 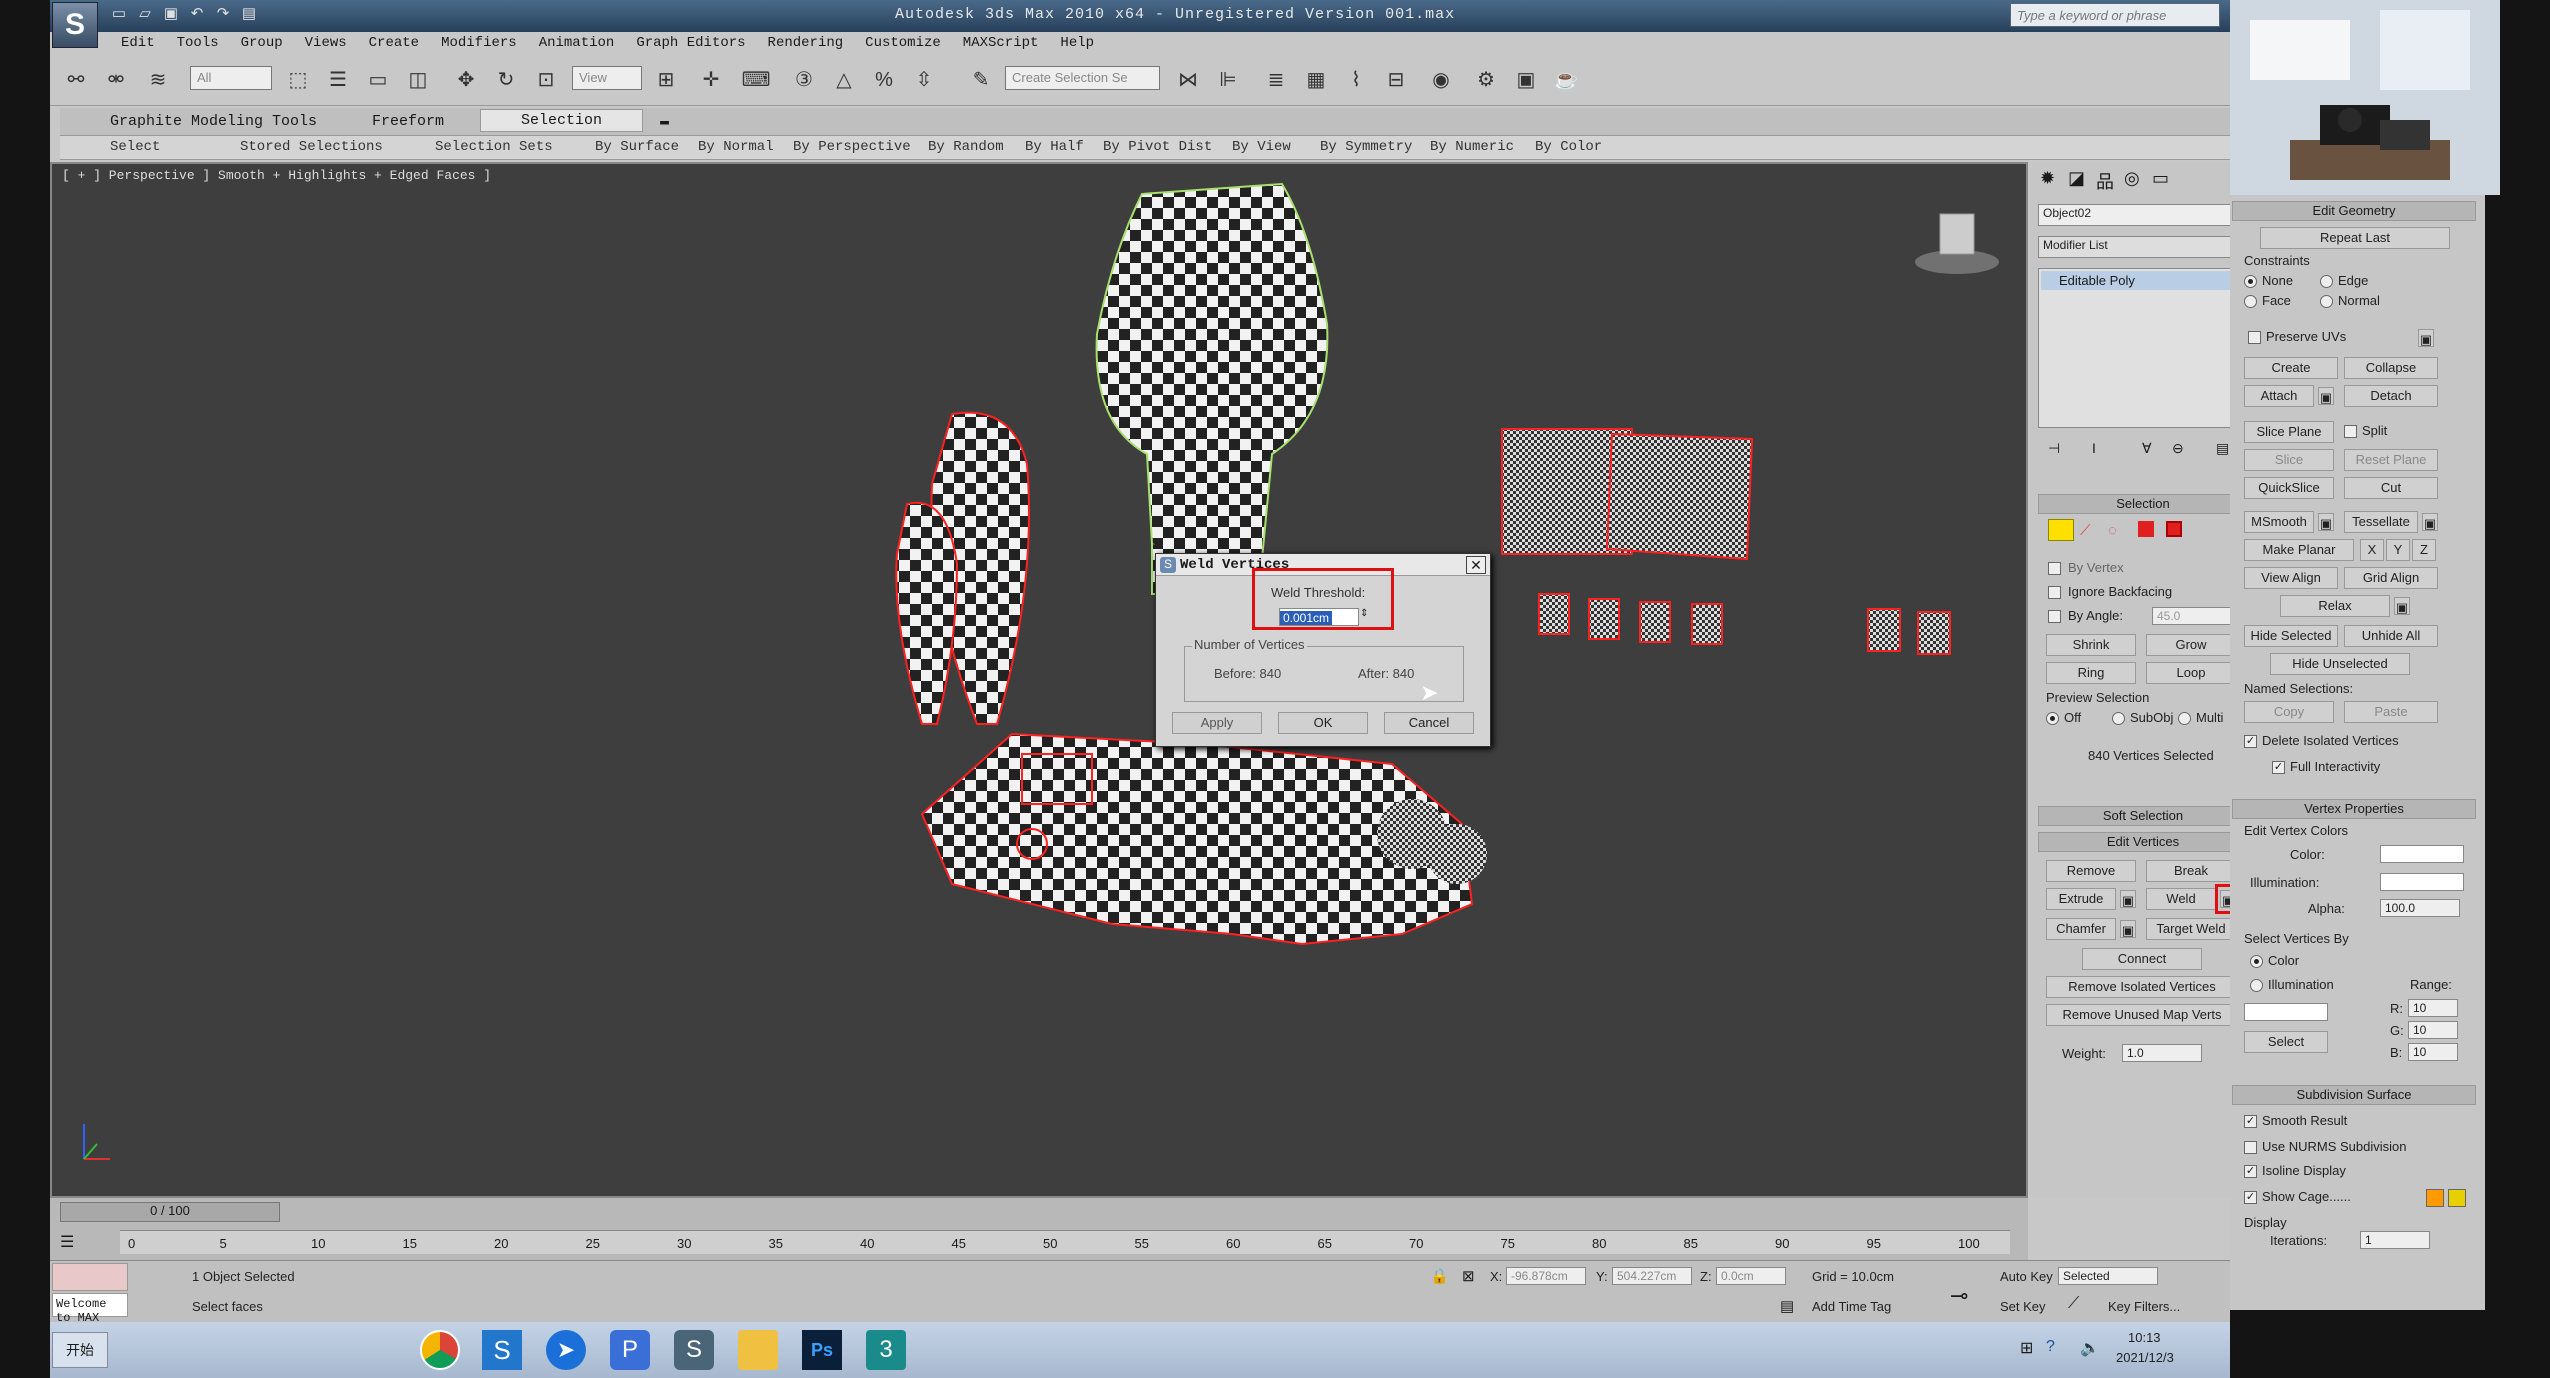 What do you see at coordinates (2391, 460) in the screenshot?
I see `reset-plane-button: Reset Plane` at bounding box center [2391, 460].